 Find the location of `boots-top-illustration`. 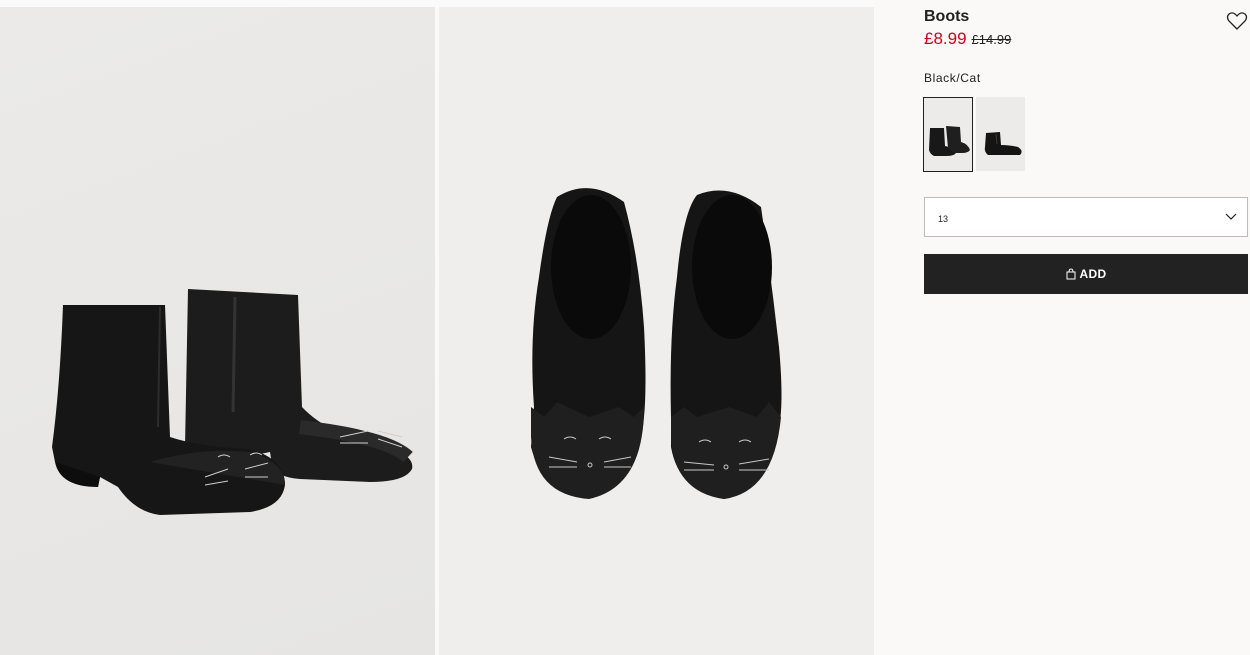

boots-top-illustration is located at coordinates (656, 344).